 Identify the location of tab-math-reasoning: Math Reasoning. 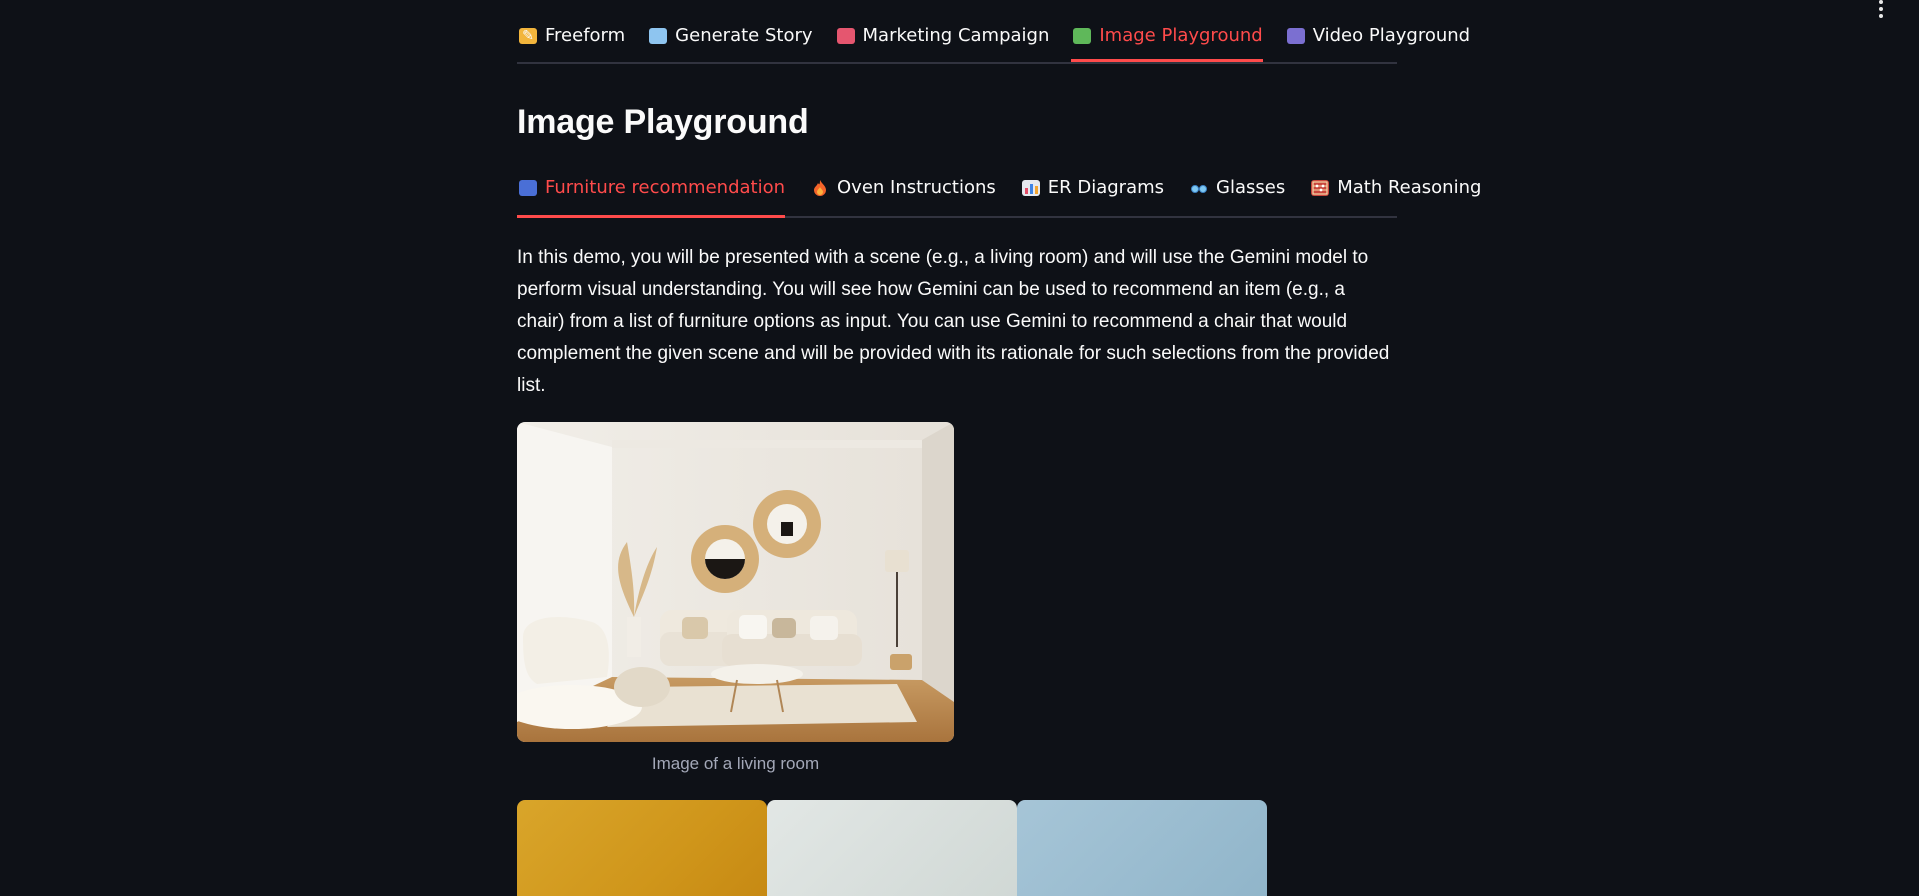
(1401, 188).